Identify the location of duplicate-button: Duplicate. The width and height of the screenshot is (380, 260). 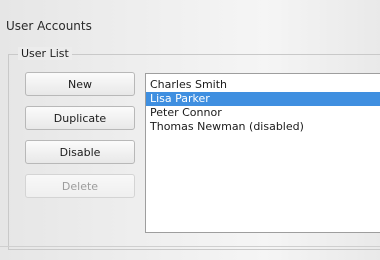
(80, 118).